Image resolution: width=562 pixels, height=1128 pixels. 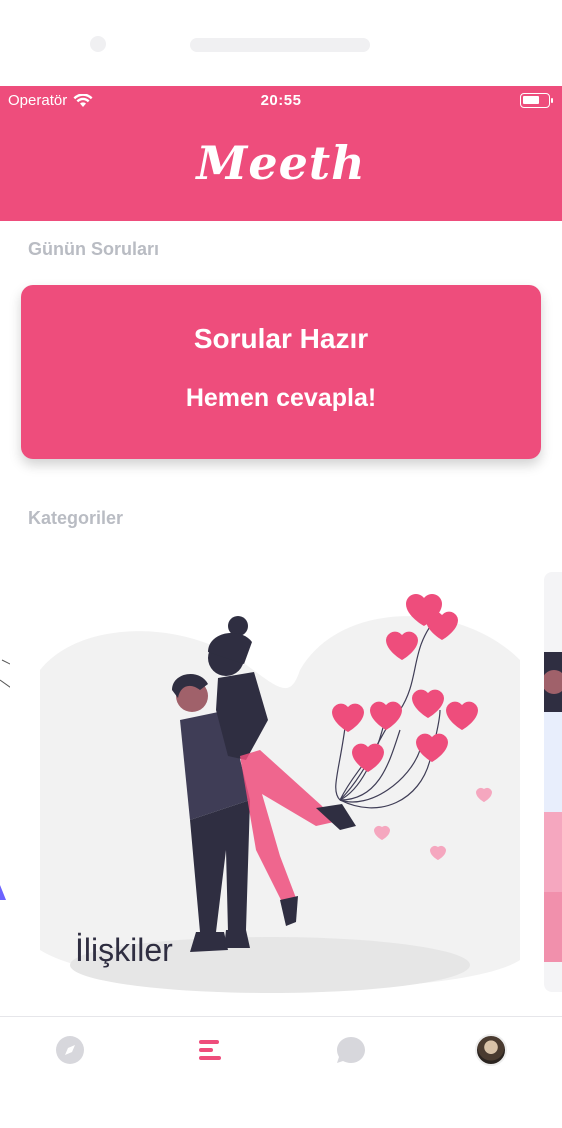 What do you see at coordinates (553, 807) in the screenshot?
I see `next-card-illustration` at bounding box center [553, 807].